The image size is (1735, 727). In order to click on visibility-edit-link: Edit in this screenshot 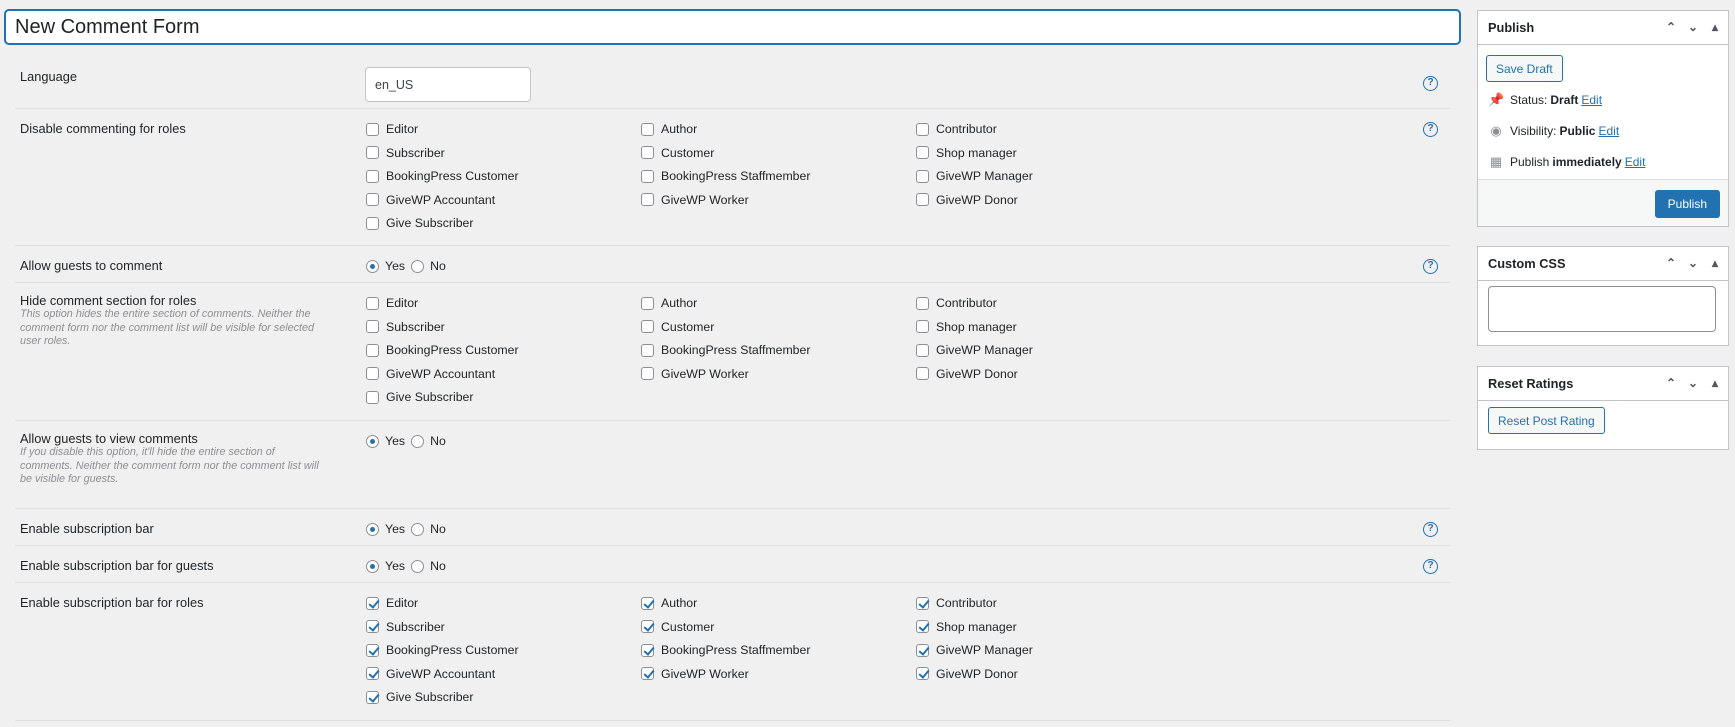, I will do `click(1608, 131)`.